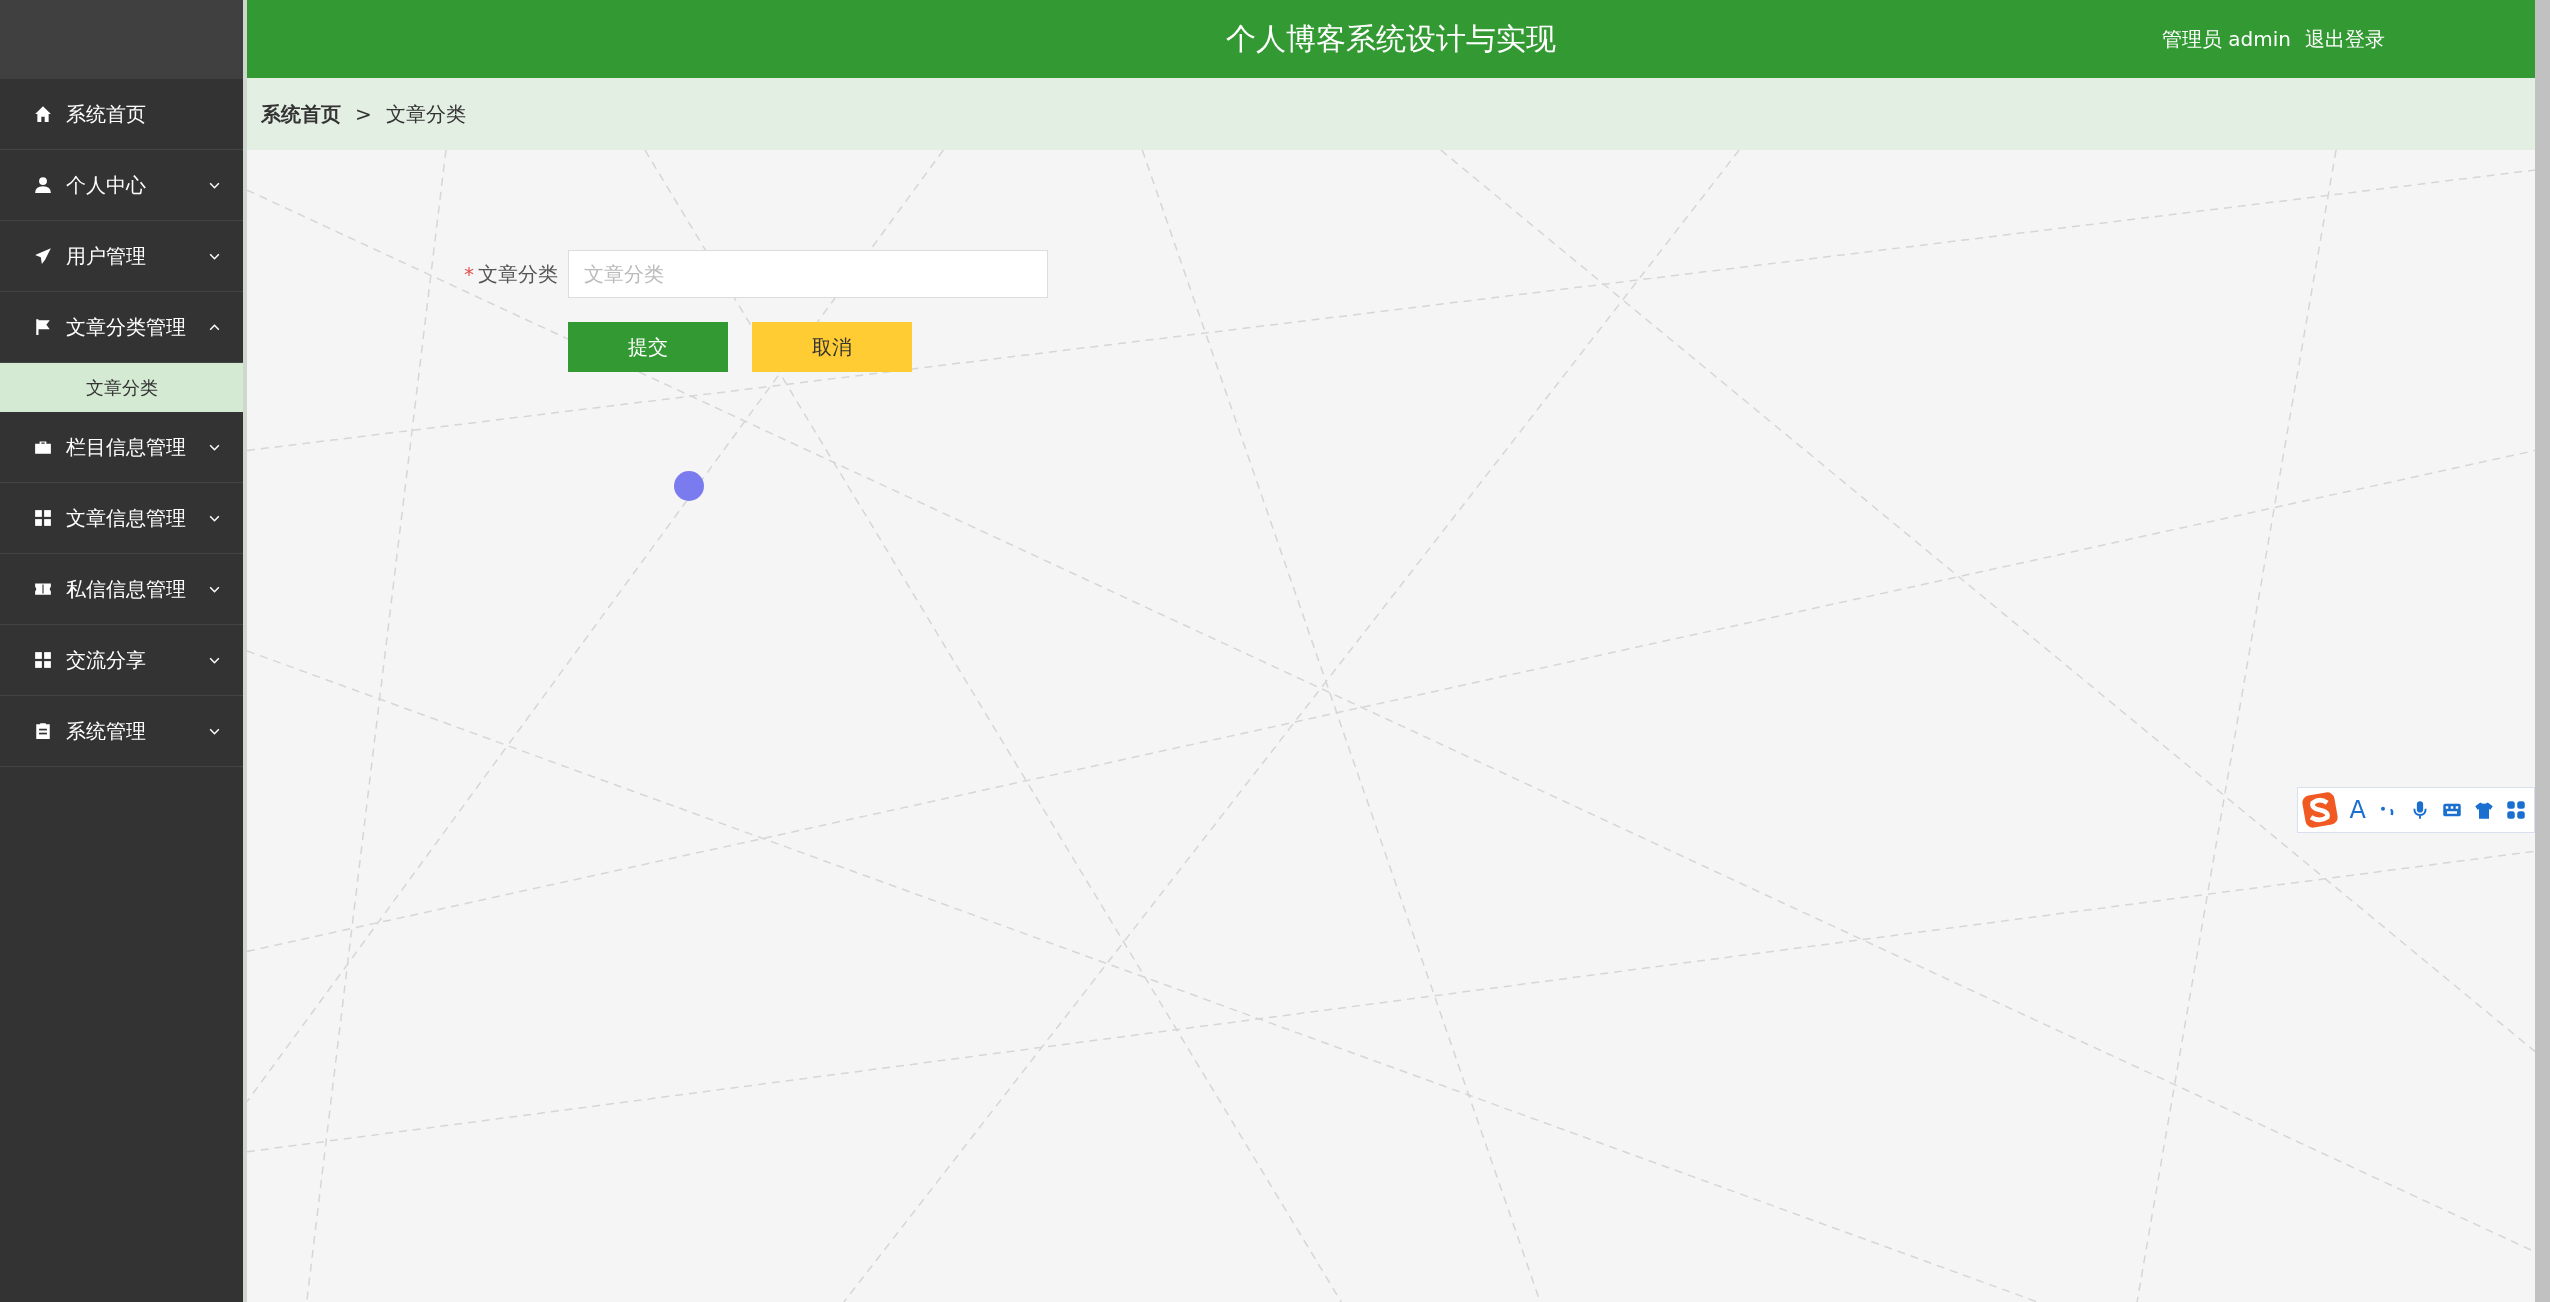  I want to click on sidebar-item: 个人中心, so click(121, 185).